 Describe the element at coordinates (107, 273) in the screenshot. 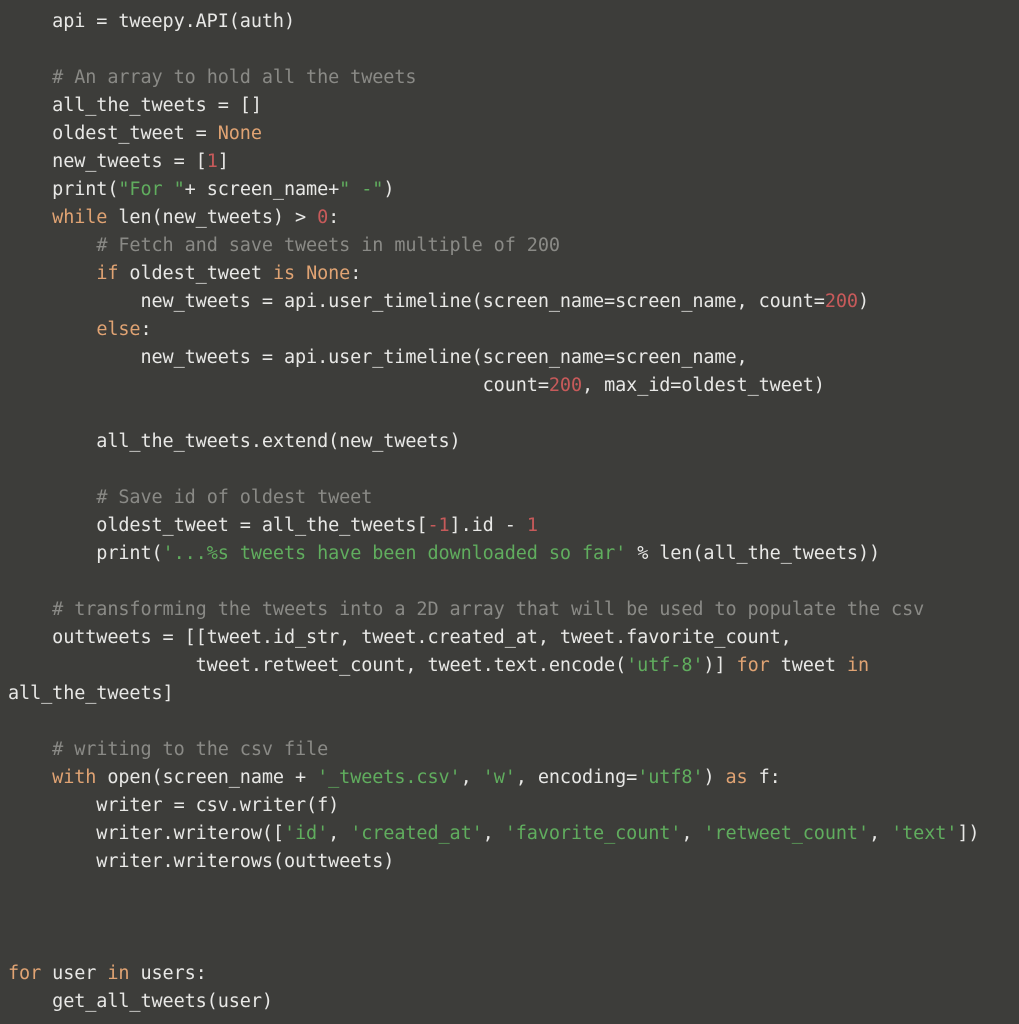

I see `code-token-kw: if` at that location.